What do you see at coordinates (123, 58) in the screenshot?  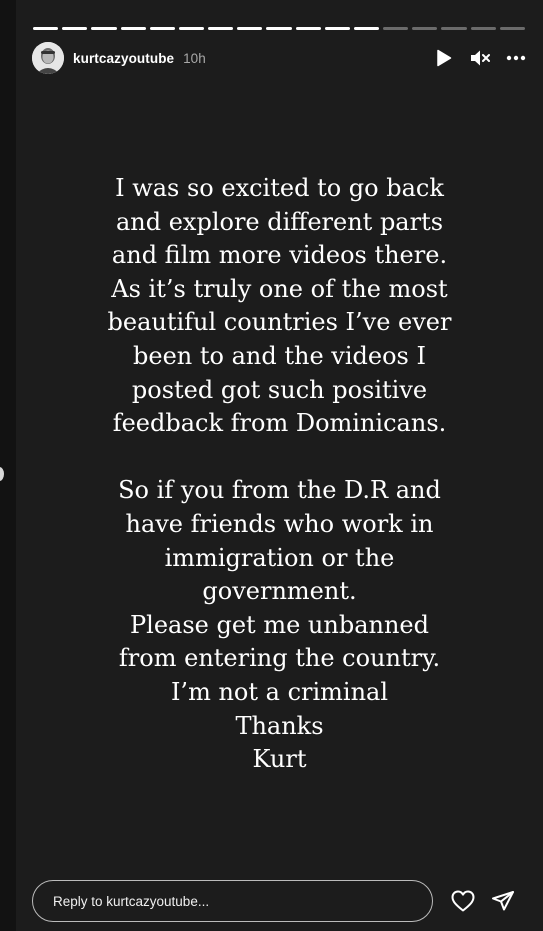 I see `story-username: kurtcazyoutube` at bounding box center [123, 58].